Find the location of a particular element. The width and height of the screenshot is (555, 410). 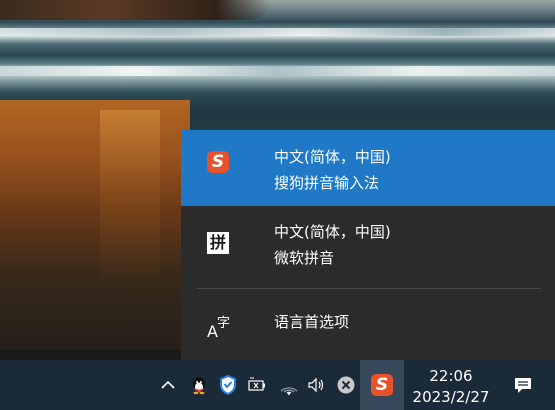

notification-icon is located at coordinates (523, 385).